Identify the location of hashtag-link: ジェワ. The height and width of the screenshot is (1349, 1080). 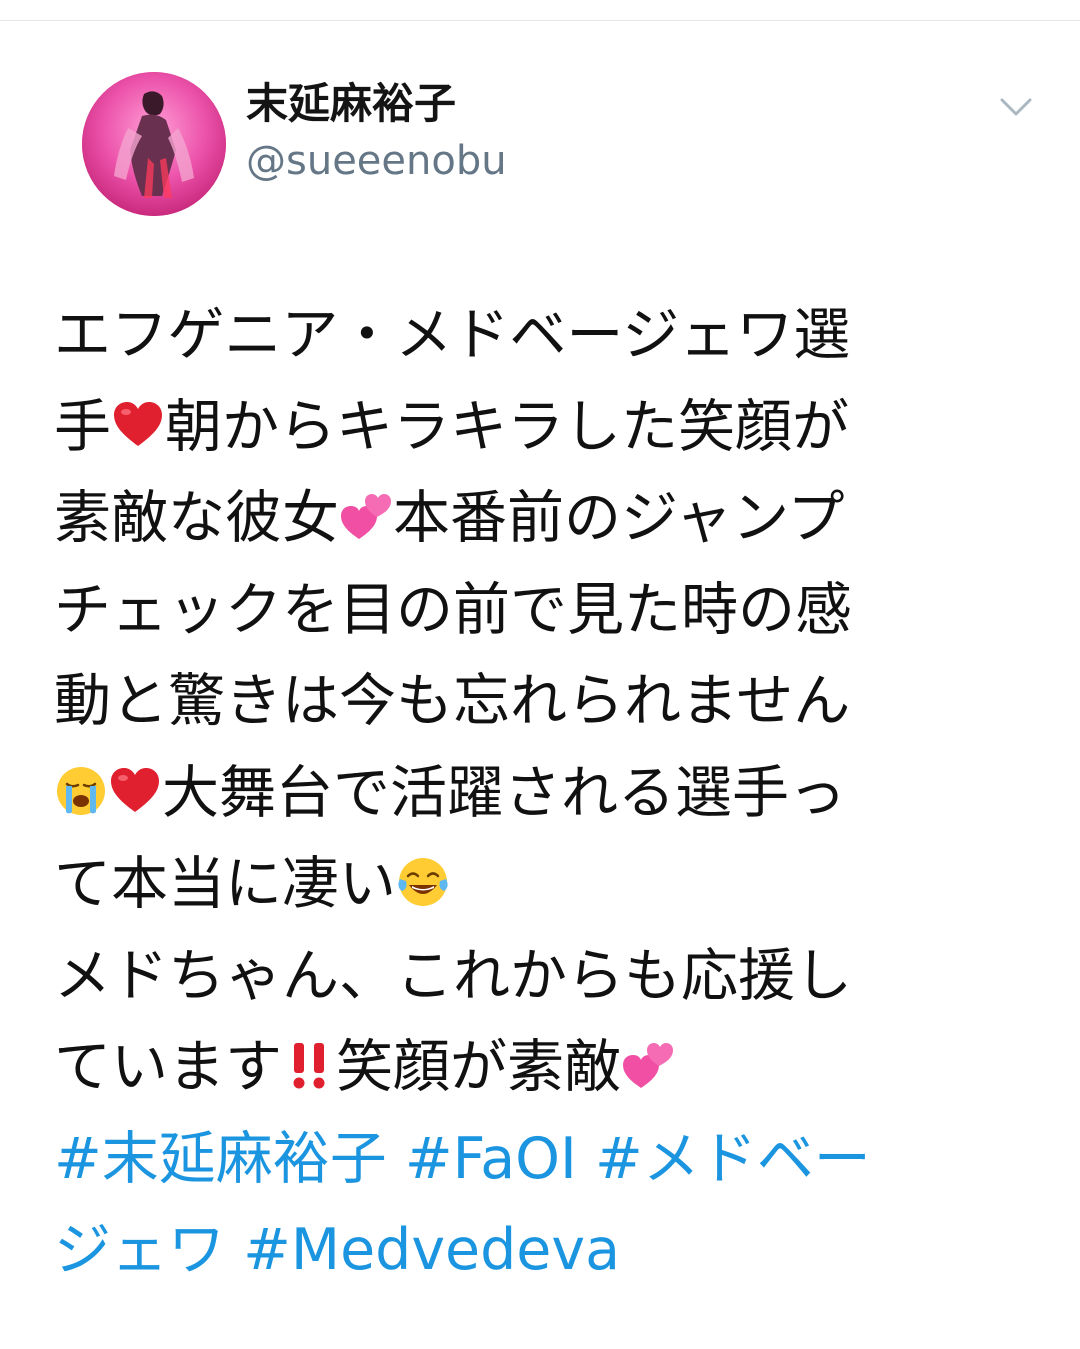
(139, 1250).